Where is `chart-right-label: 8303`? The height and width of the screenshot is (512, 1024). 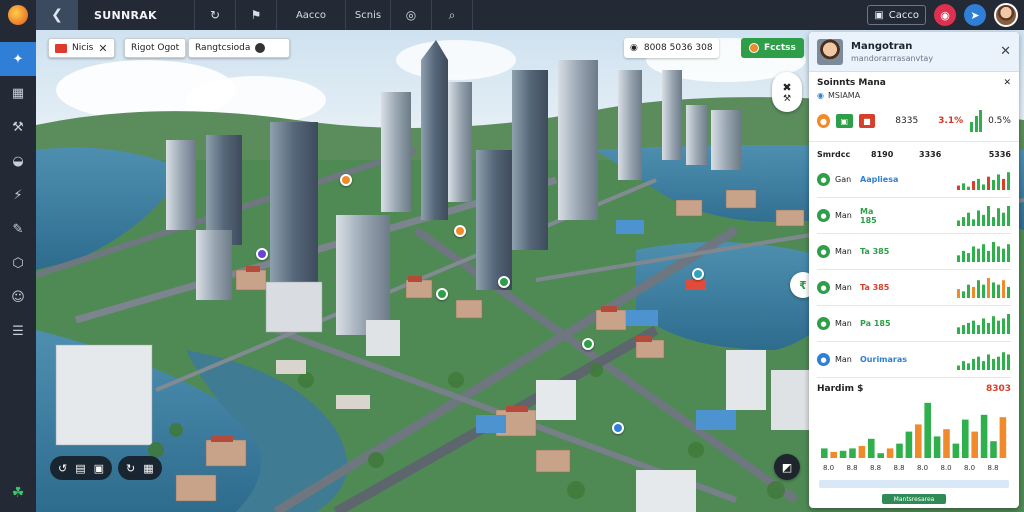 chart-right-label: 8303 is located at coordinates (998, 389).